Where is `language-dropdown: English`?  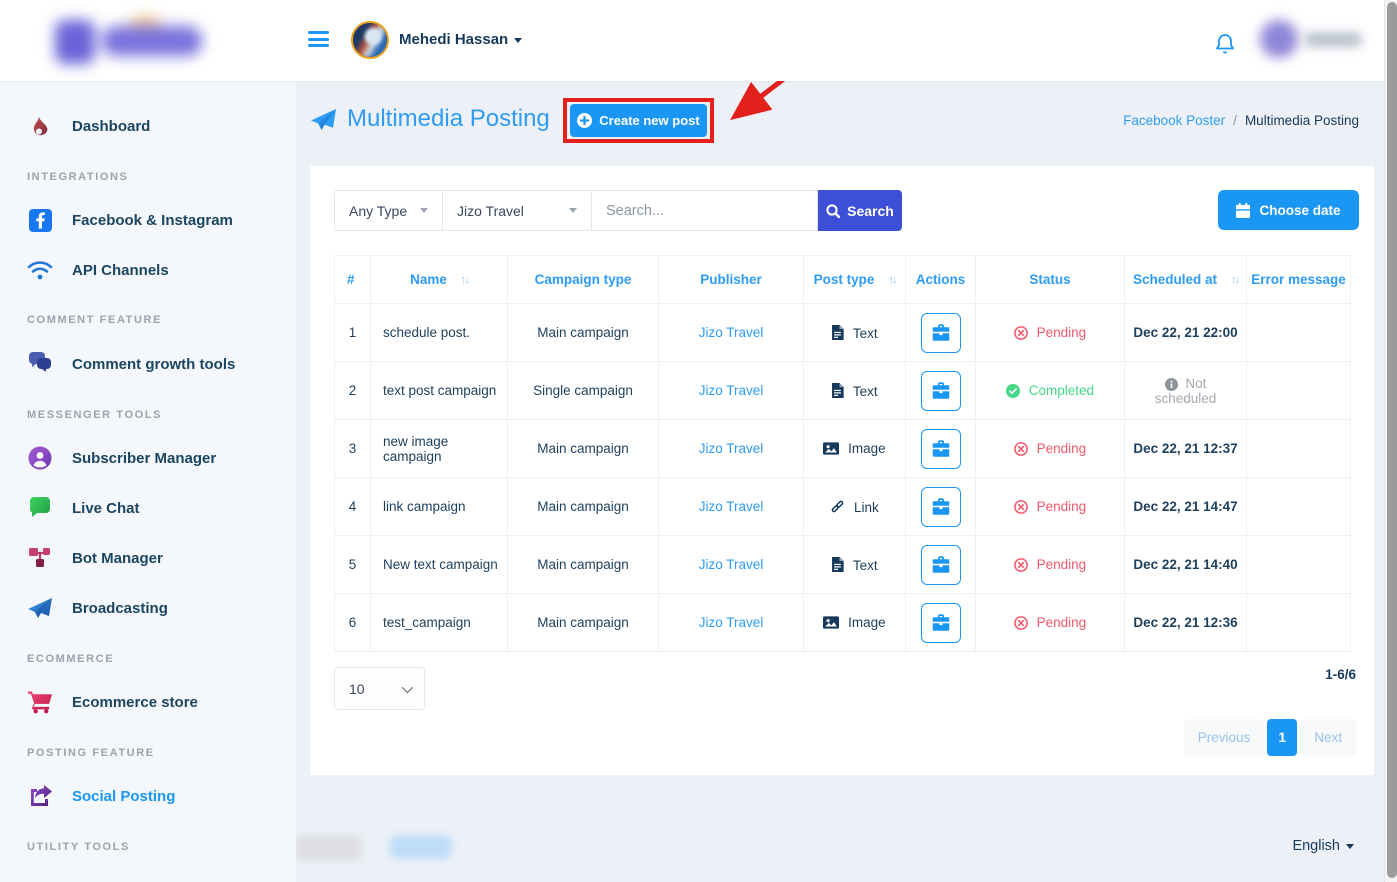 language-dropdown: English is located at coordinates (1323, 846).